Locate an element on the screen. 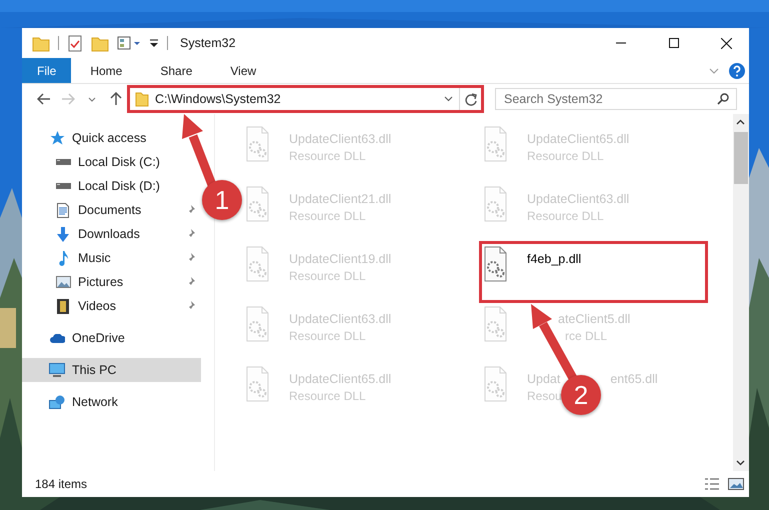 This screenshot has width=769, height=510. document-icon is located at coordinates (63, 210).